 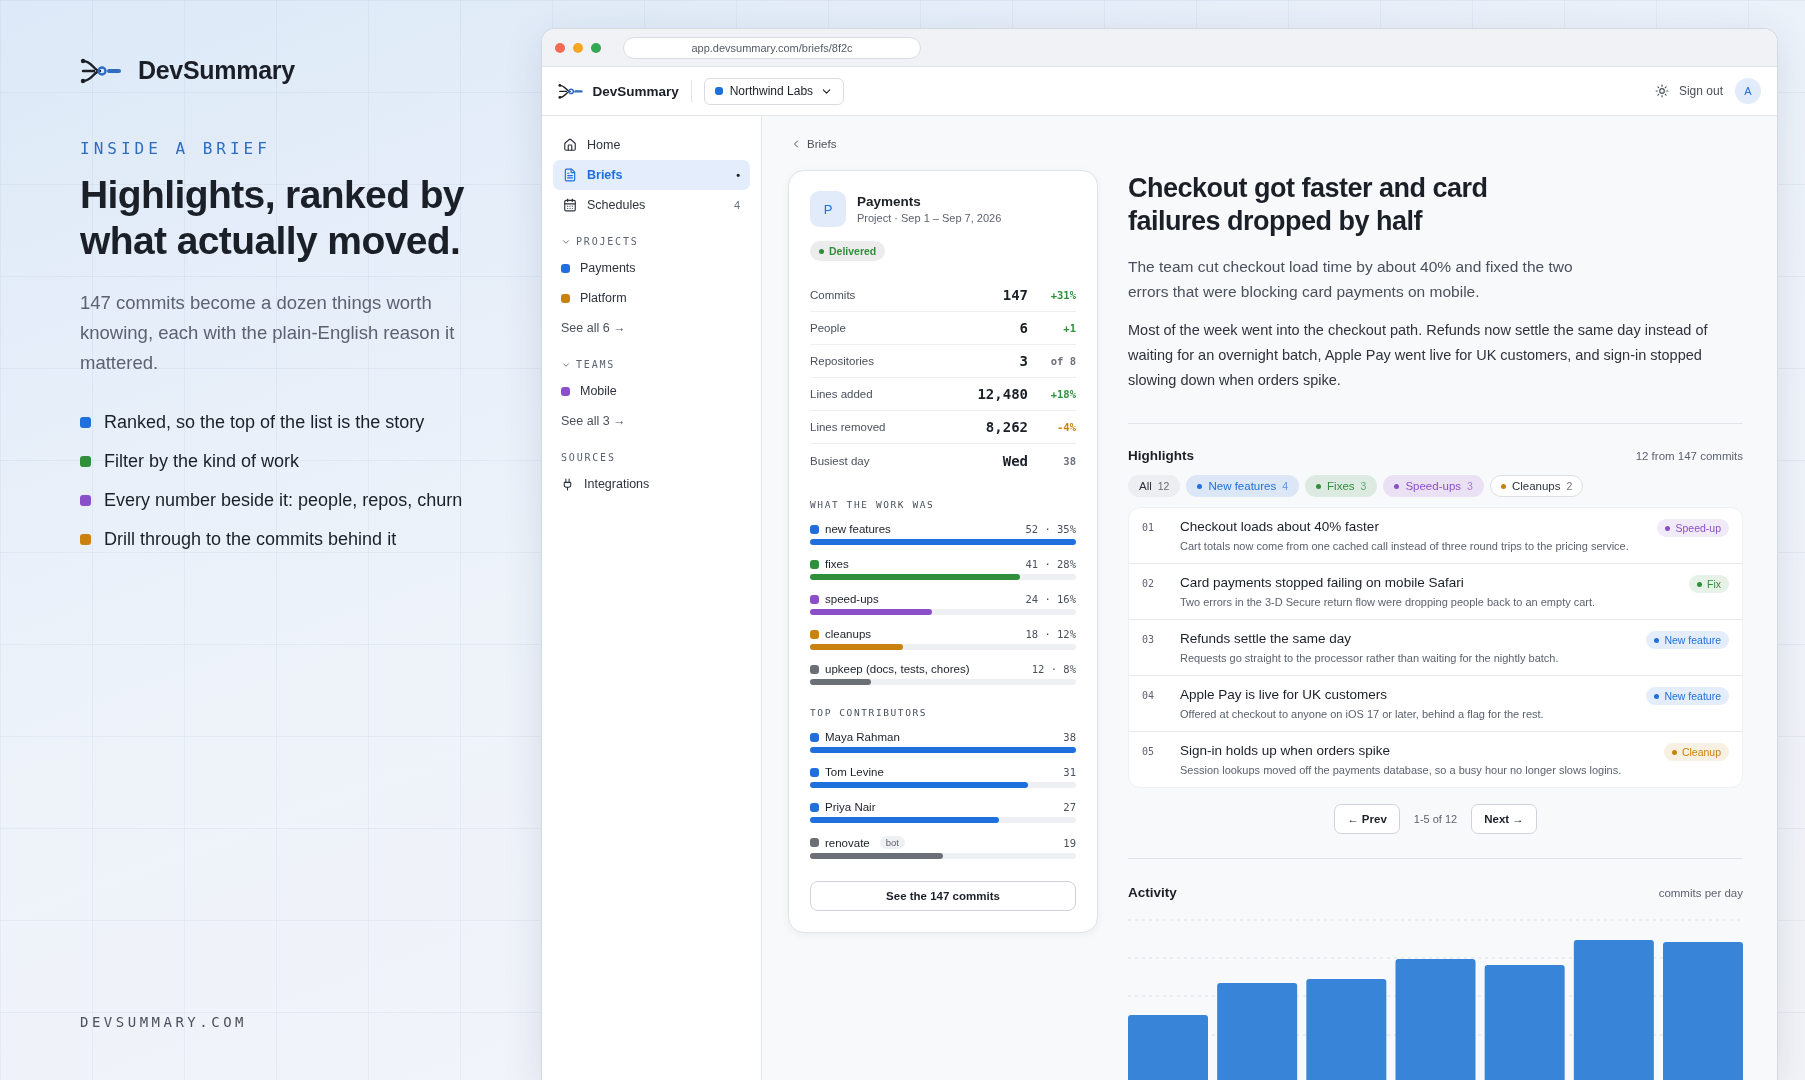 What do you see at coordinates (837, 564) in the screenshot?
I see `bar-label: fixes` at bounding box center [837, 564].